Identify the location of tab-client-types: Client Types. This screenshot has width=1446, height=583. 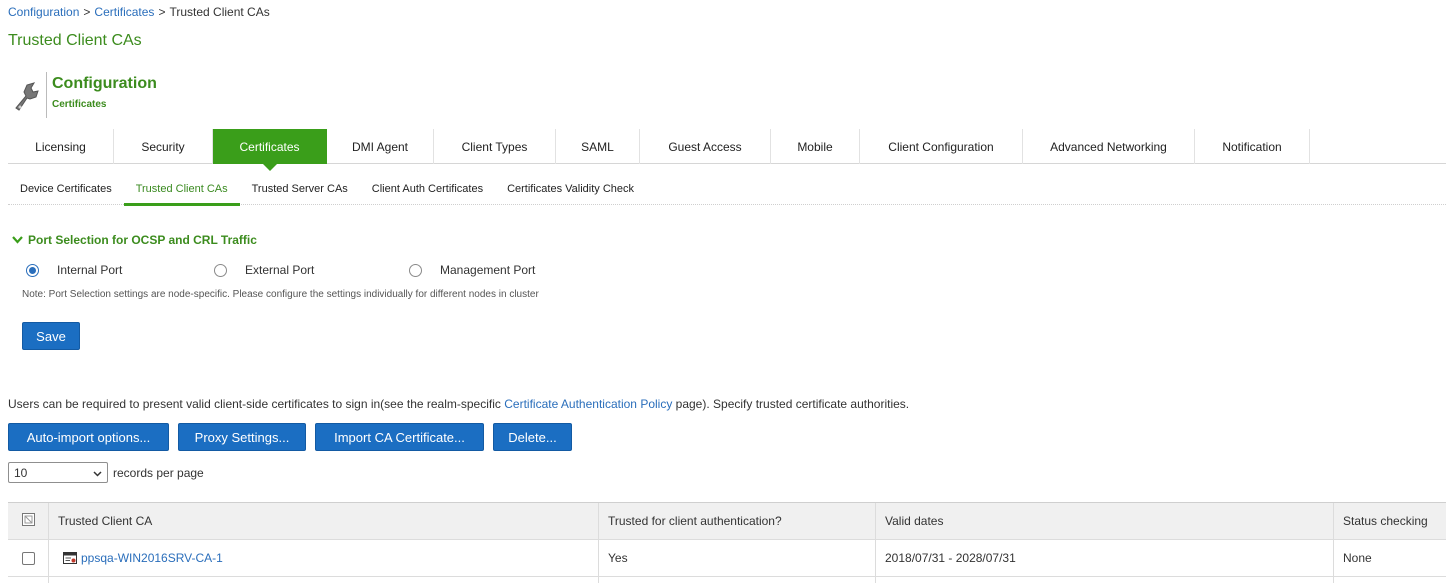
(495, 146).